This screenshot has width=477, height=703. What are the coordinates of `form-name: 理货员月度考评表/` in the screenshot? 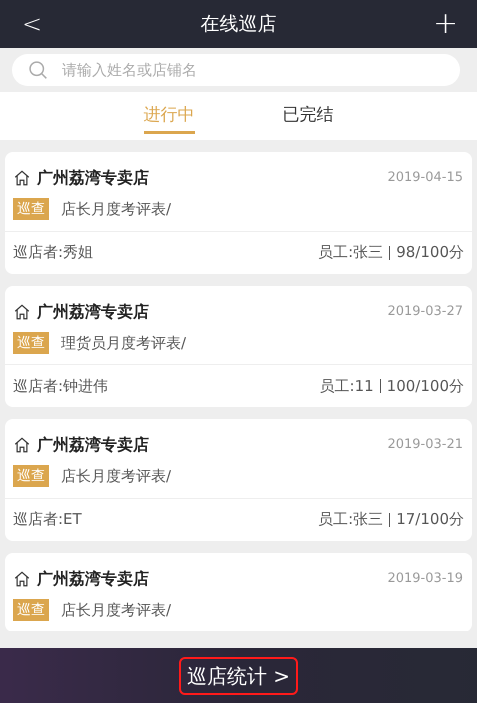 It's located at (123, 343).